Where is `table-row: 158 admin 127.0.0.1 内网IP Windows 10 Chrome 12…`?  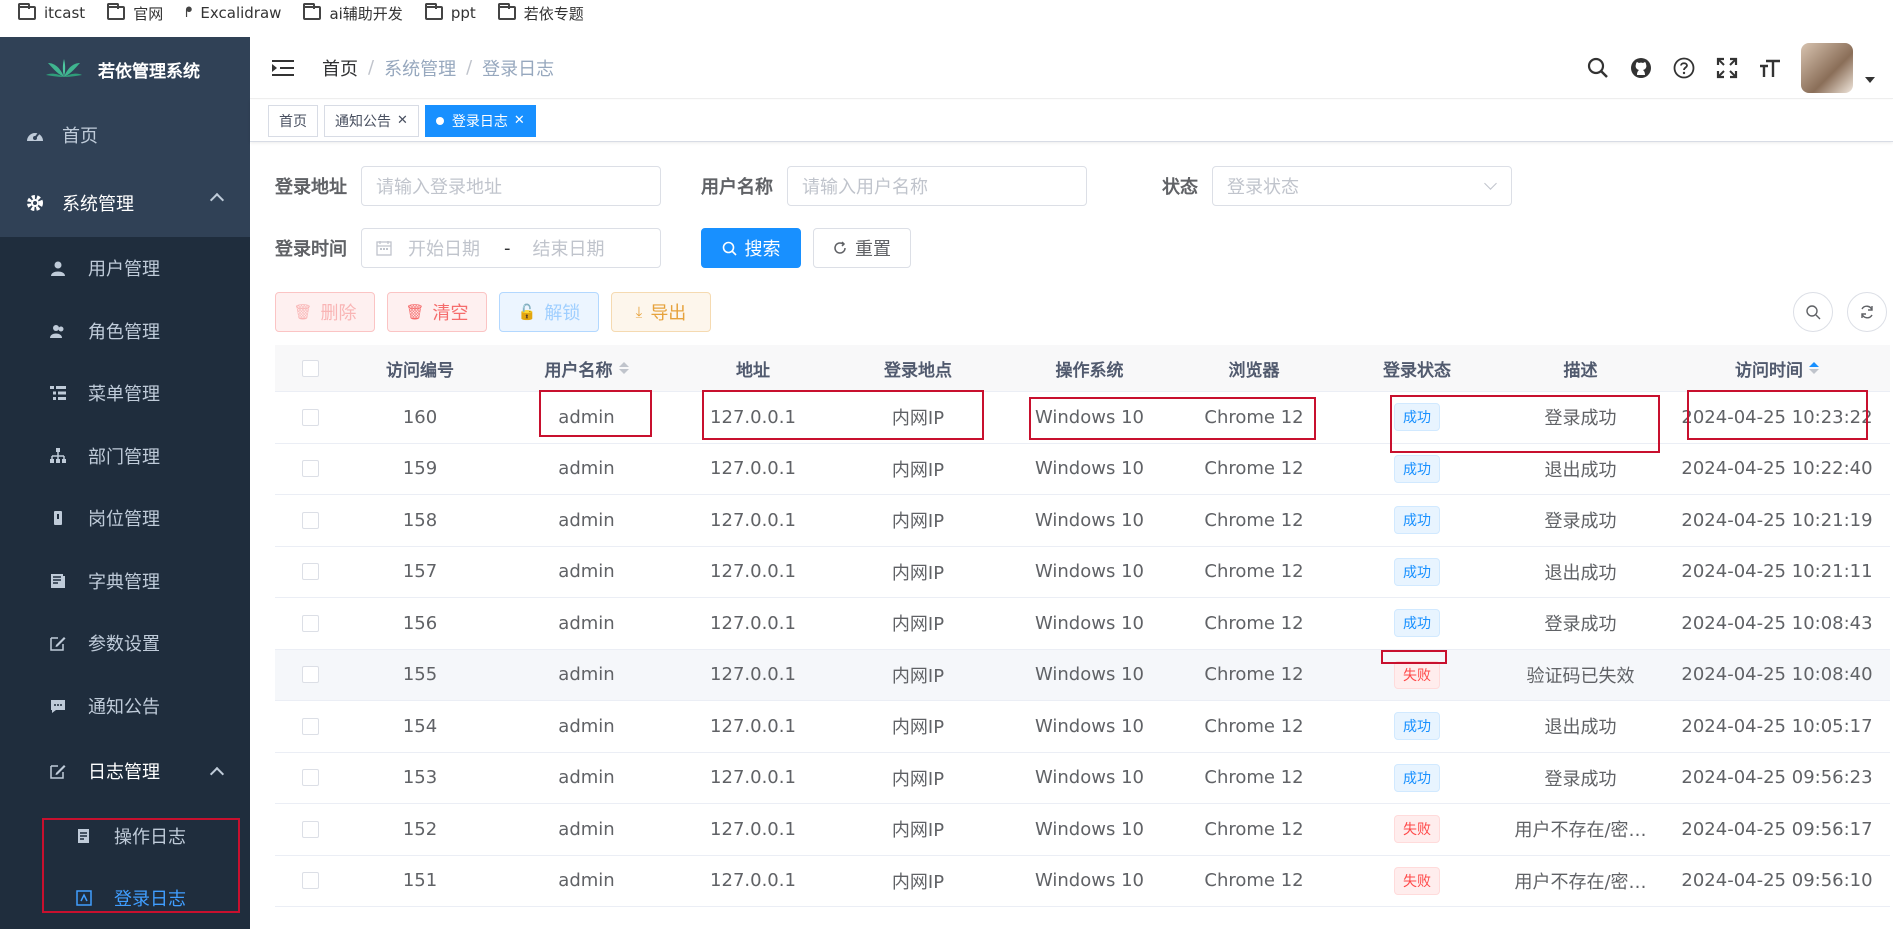 table-row: 158 admin 127.0.0.1 内网IP Windows 10 Chrome 12… is located at coordinates (1082, 521).